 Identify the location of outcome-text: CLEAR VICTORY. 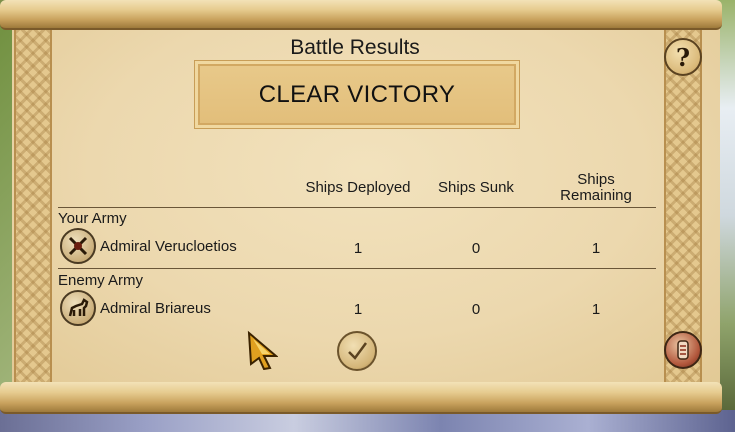
(357, 94).